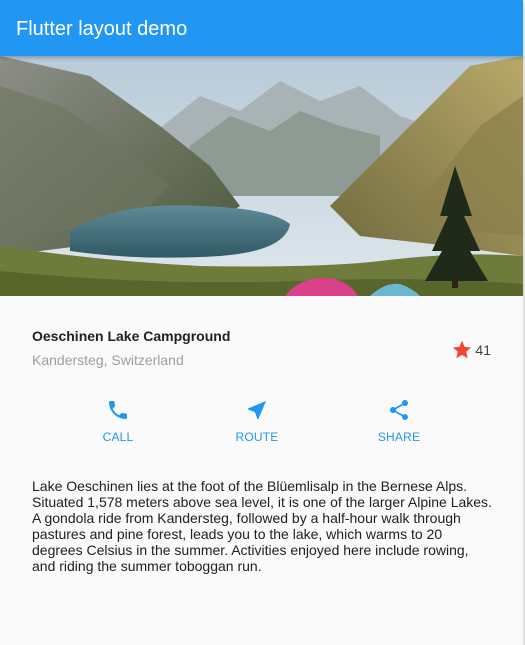 The image size is (525, 645). I want to click on rating: 41, so click(471, 350).